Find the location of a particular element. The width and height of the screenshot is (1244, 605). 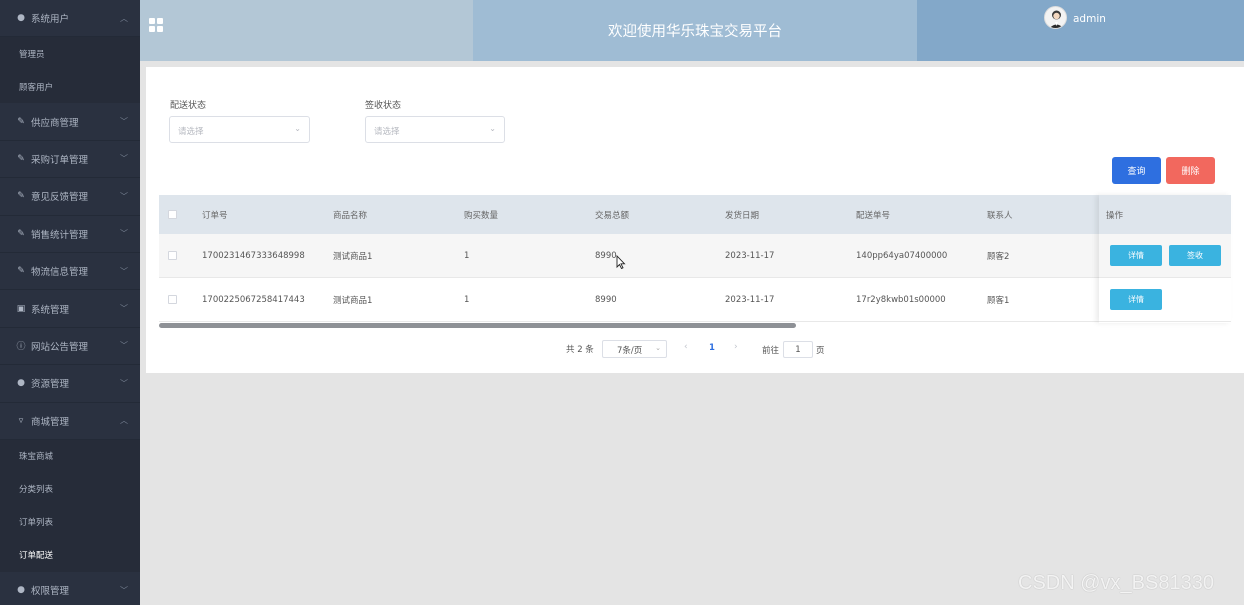

sidebar-subitem-order-list: 订单列表 is located at coordinates (70, 522).